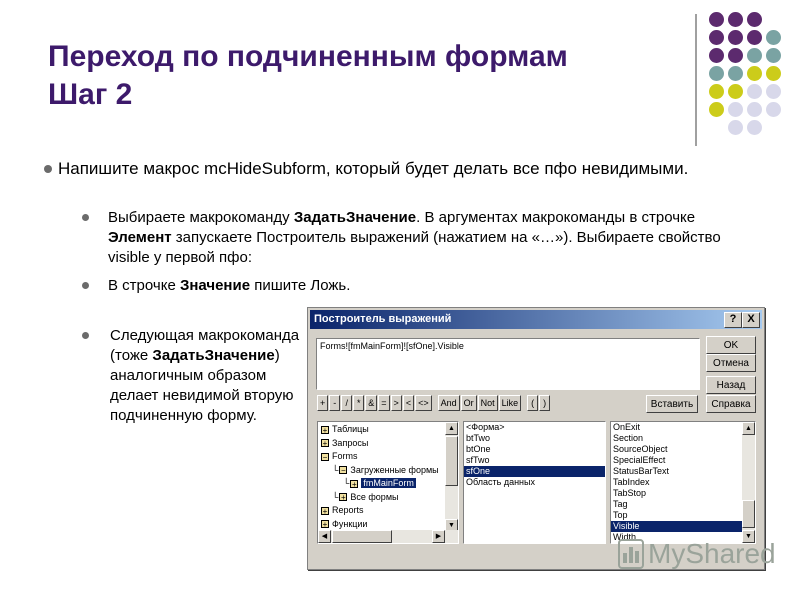 The image size is (800, 600). I want to click on operator-button: =, so click(384, 403).